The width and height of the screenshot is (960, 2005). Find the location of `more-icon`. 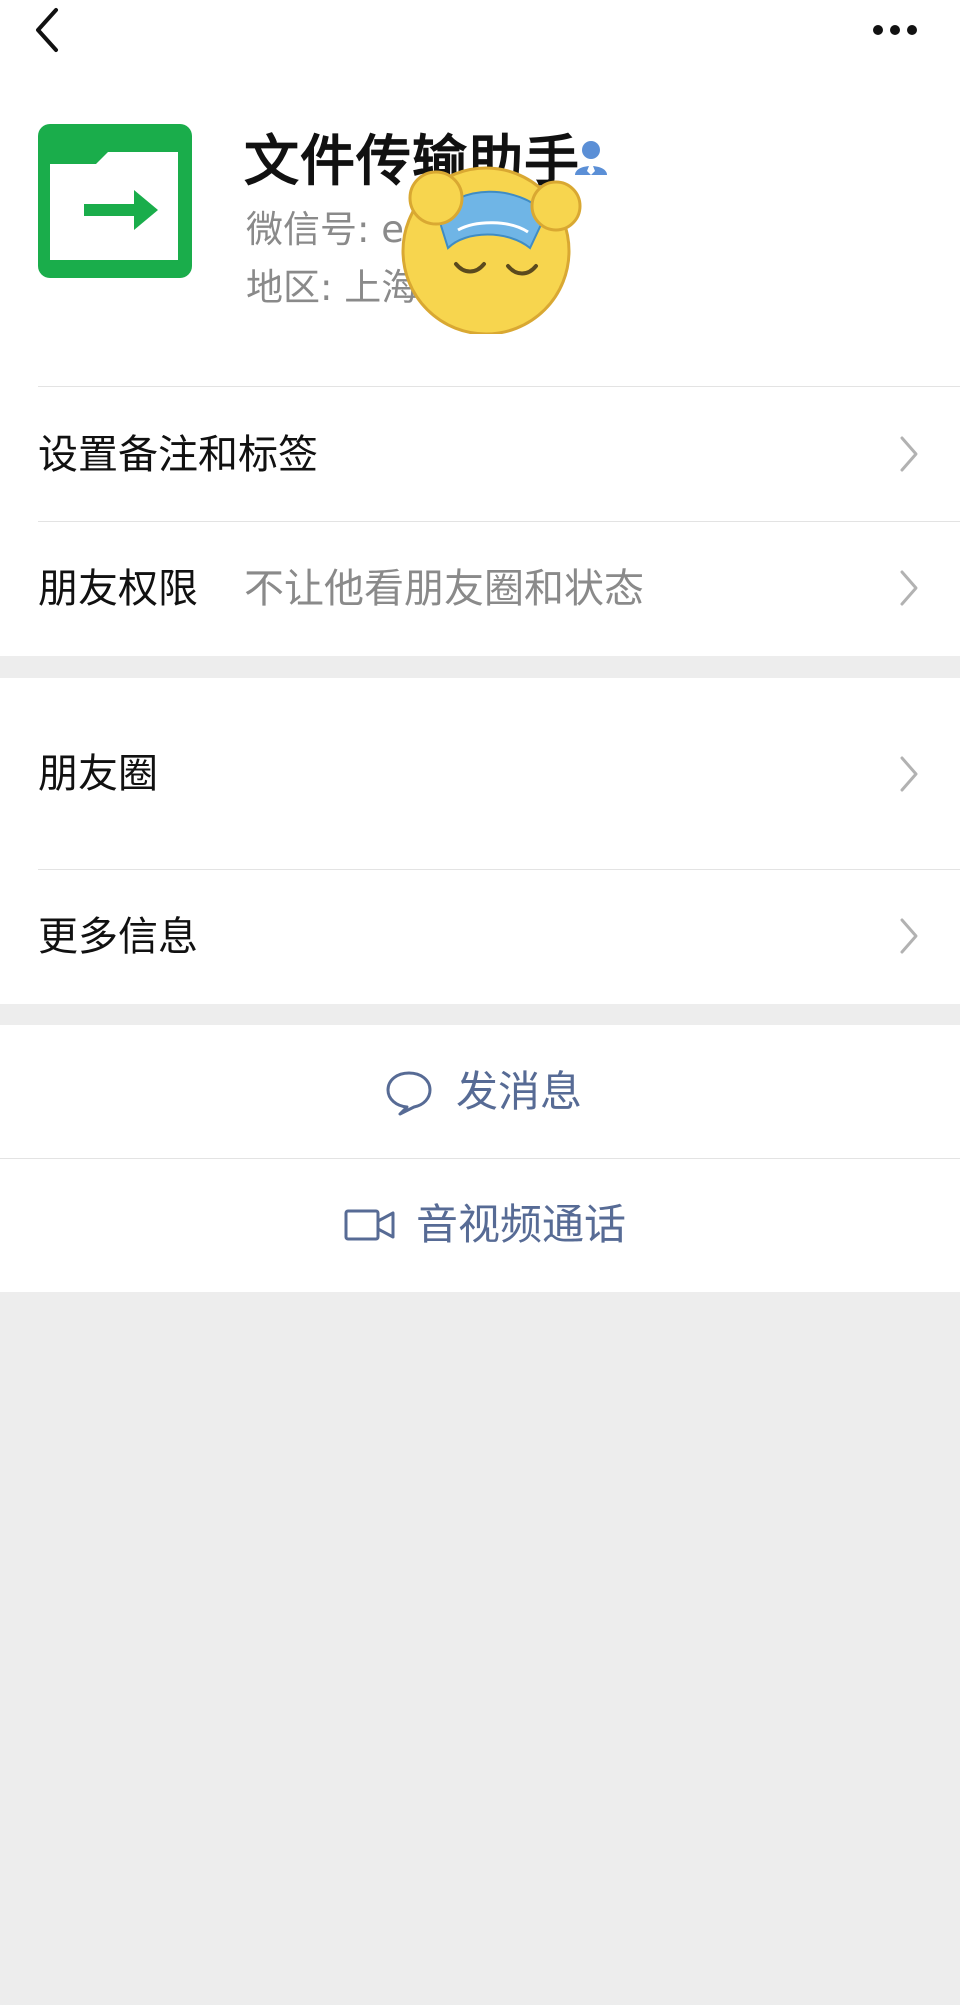

more-icon is located at coordinates (895, 30).